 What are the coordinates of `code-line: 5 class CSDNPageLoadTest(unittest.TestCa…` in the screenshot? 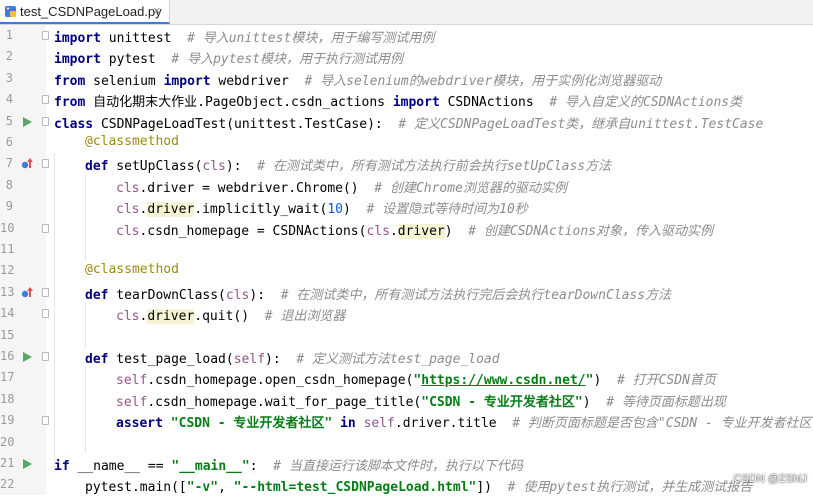 It's located at (406, 121).